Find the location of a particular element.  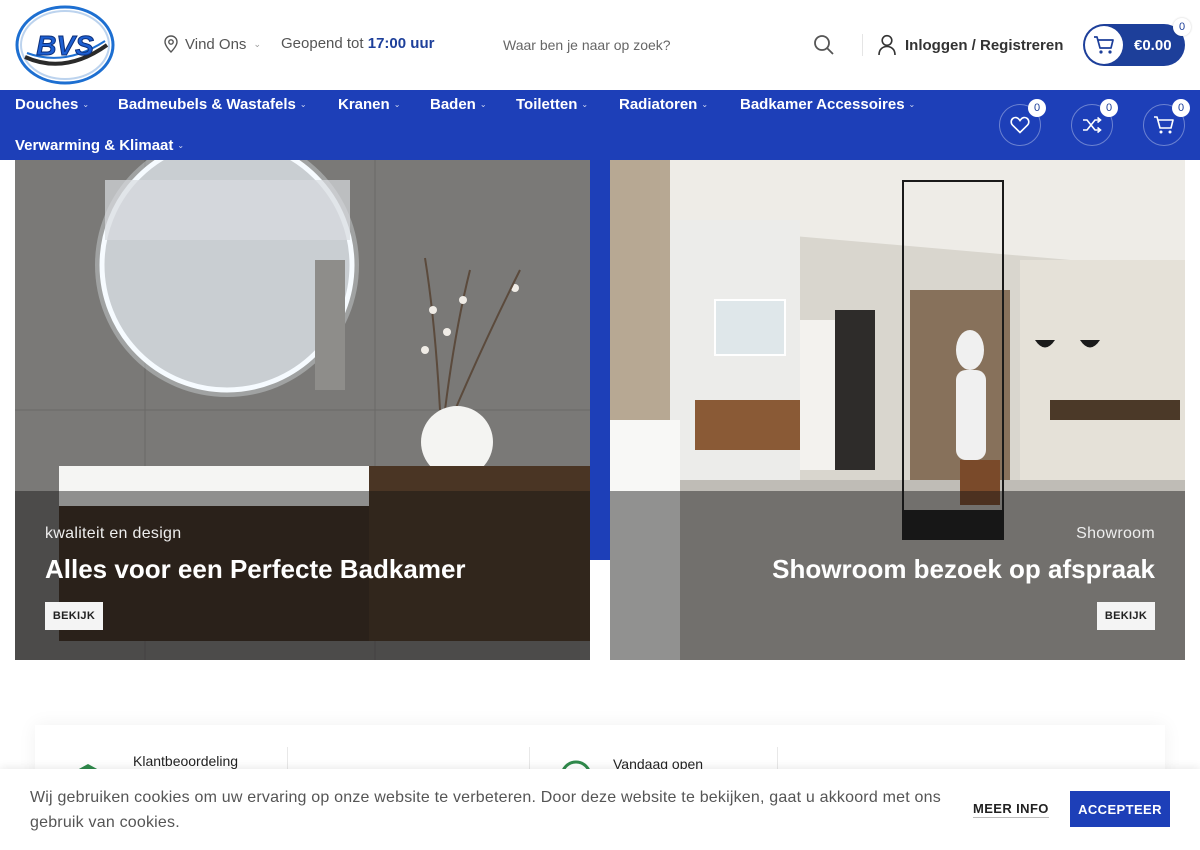

search-input is located at coordinates (648, 45).